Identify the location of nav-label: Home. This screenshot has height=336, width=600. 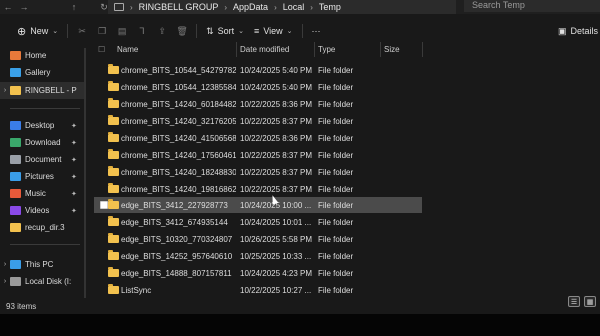
(36, 55).